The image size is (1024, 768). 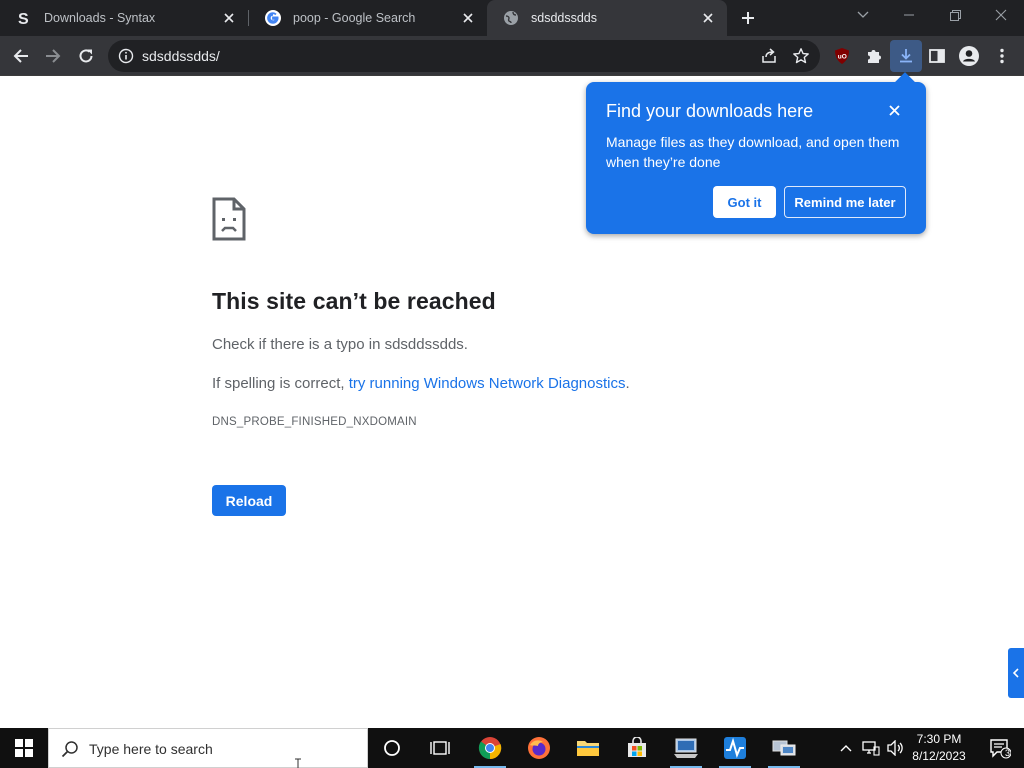 What do you see at coordinates (1000, 748) in the screenshot?
I see `notifications-icon: 3` at bounding box center [1000, 748].